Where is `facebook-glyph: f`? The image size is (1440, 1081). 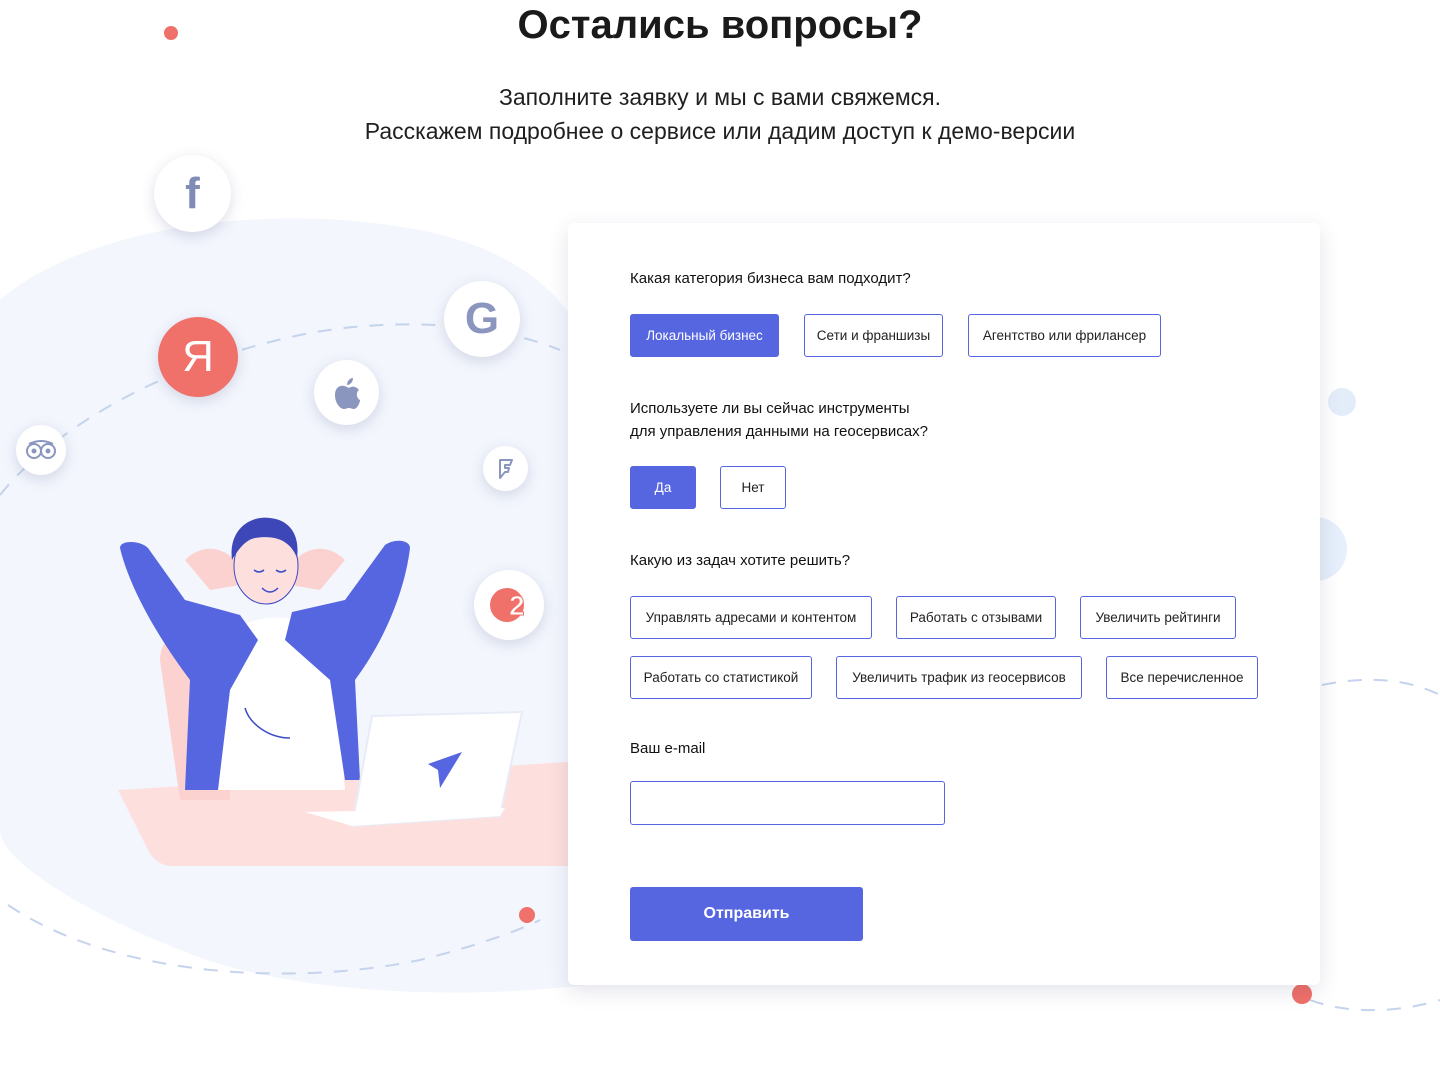 facebook-glyph: f is located at coordinates (192, 193).